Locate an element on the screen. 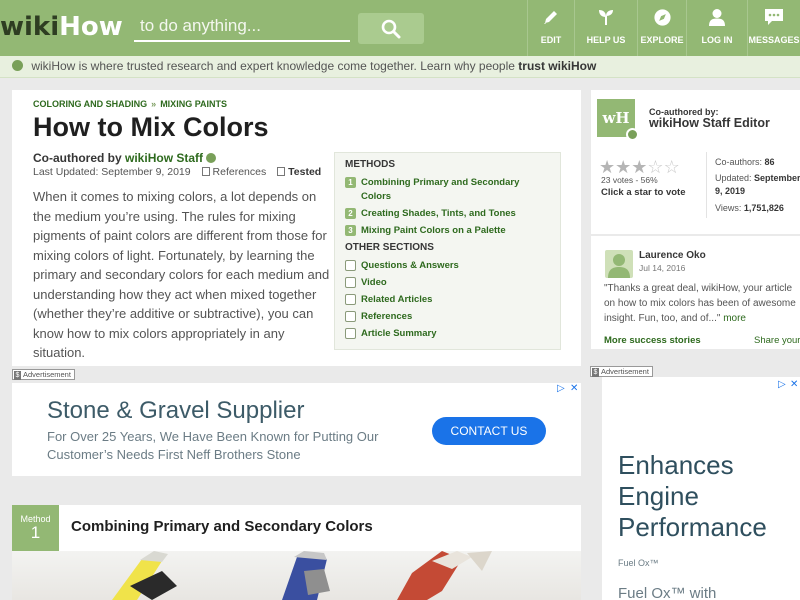  testimonial-more-link: more is located at coordinates (734, 318).